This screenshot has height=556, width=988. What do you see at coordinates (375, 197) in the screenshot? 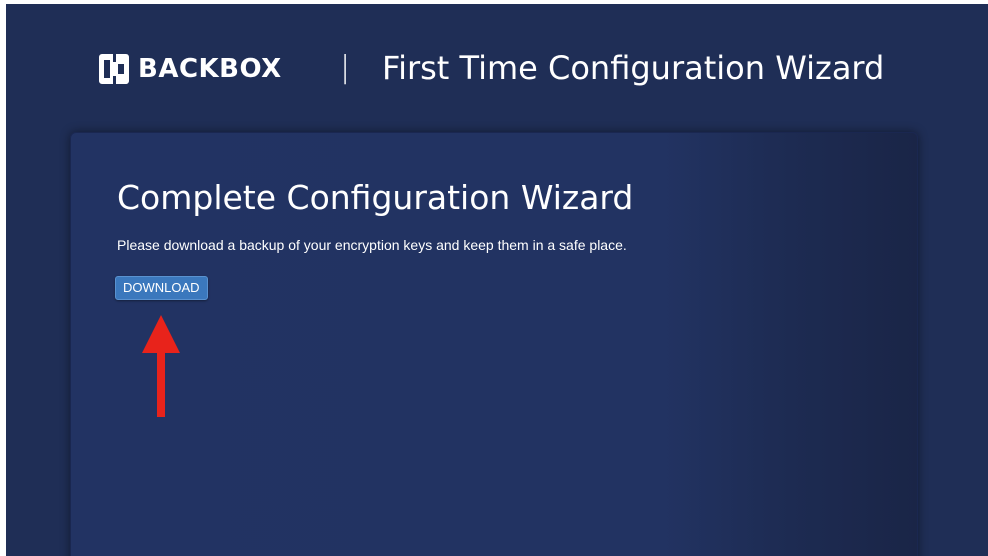
I see `panel-title: Complete Configuration Wizard` at bounding box center [375, 197].